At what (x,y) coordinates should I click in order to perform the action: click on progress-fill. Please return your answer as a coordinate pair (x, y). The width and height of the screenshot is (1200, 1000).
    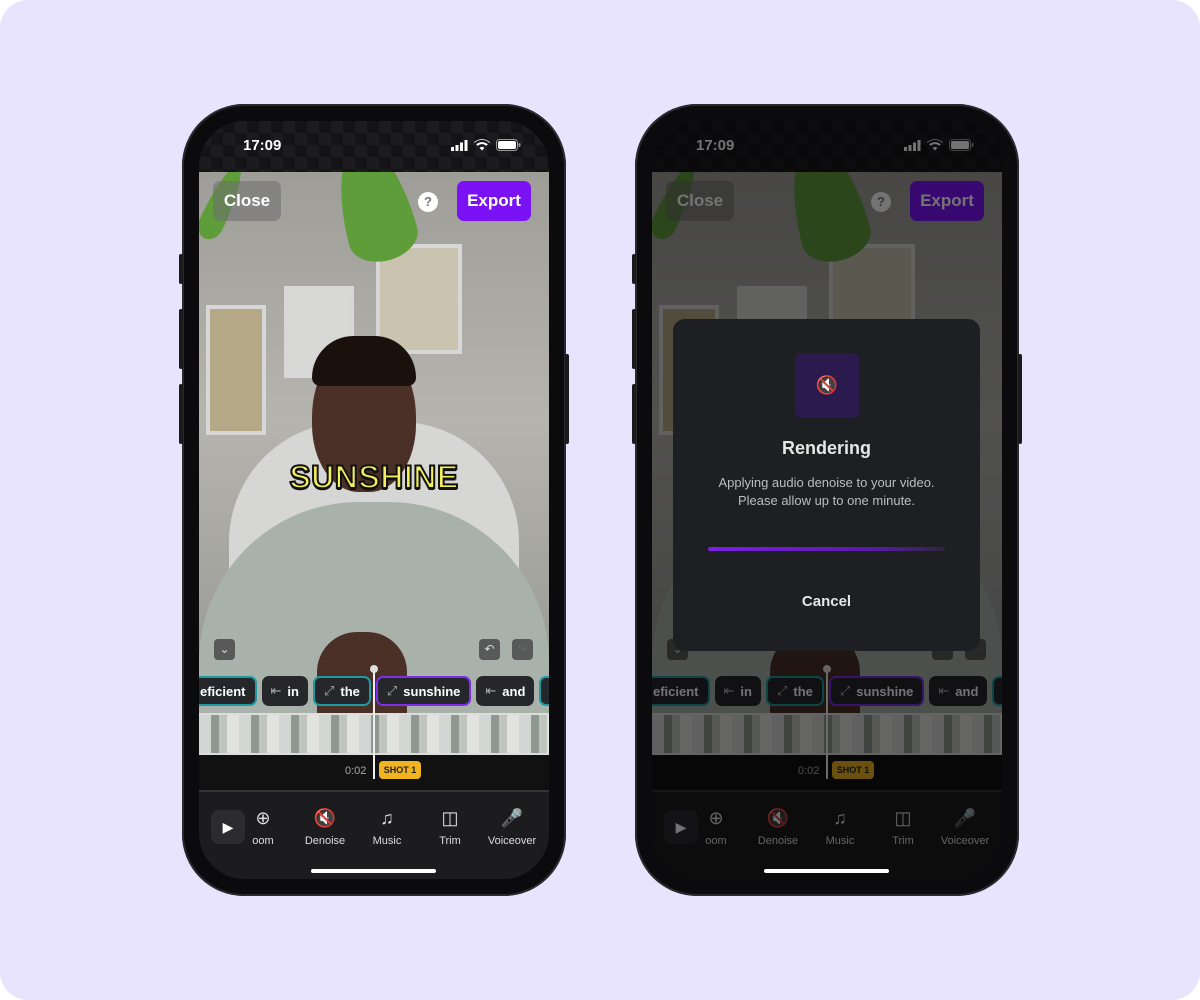
    Looking at the image, I should click on (826, 549).